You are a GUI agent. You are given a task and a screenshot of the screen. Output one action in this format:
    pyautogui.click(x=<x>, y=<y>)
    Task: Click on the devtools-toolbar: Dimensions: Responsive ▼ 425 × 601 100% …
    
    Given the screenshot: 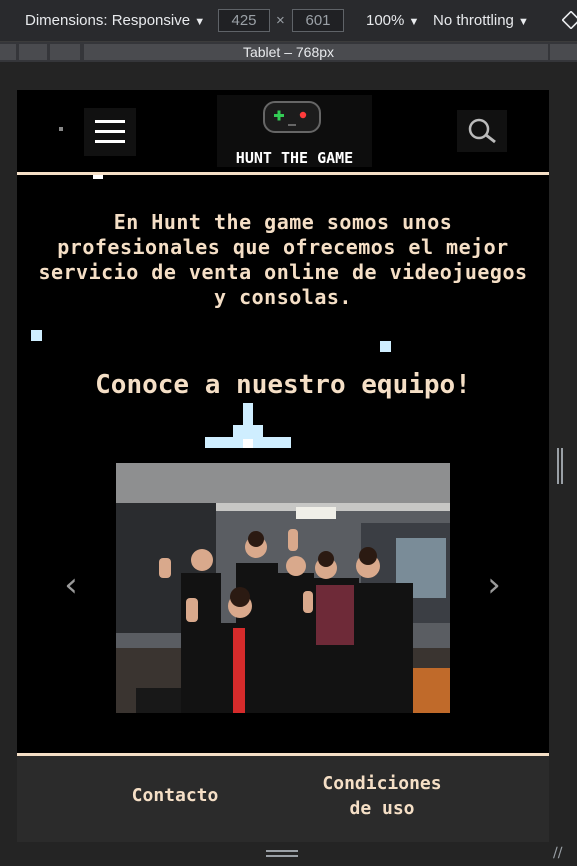 What is the action you would take?
    pyautogui.click(x=288, y=21)
    